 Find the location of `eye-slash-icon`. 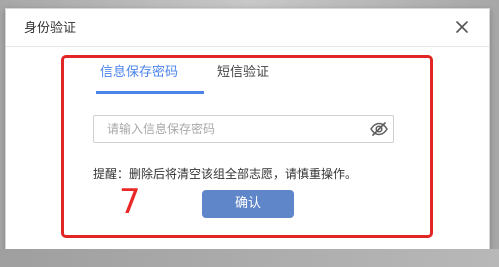

eye-slash-icon is located at coordinates (379, 129).